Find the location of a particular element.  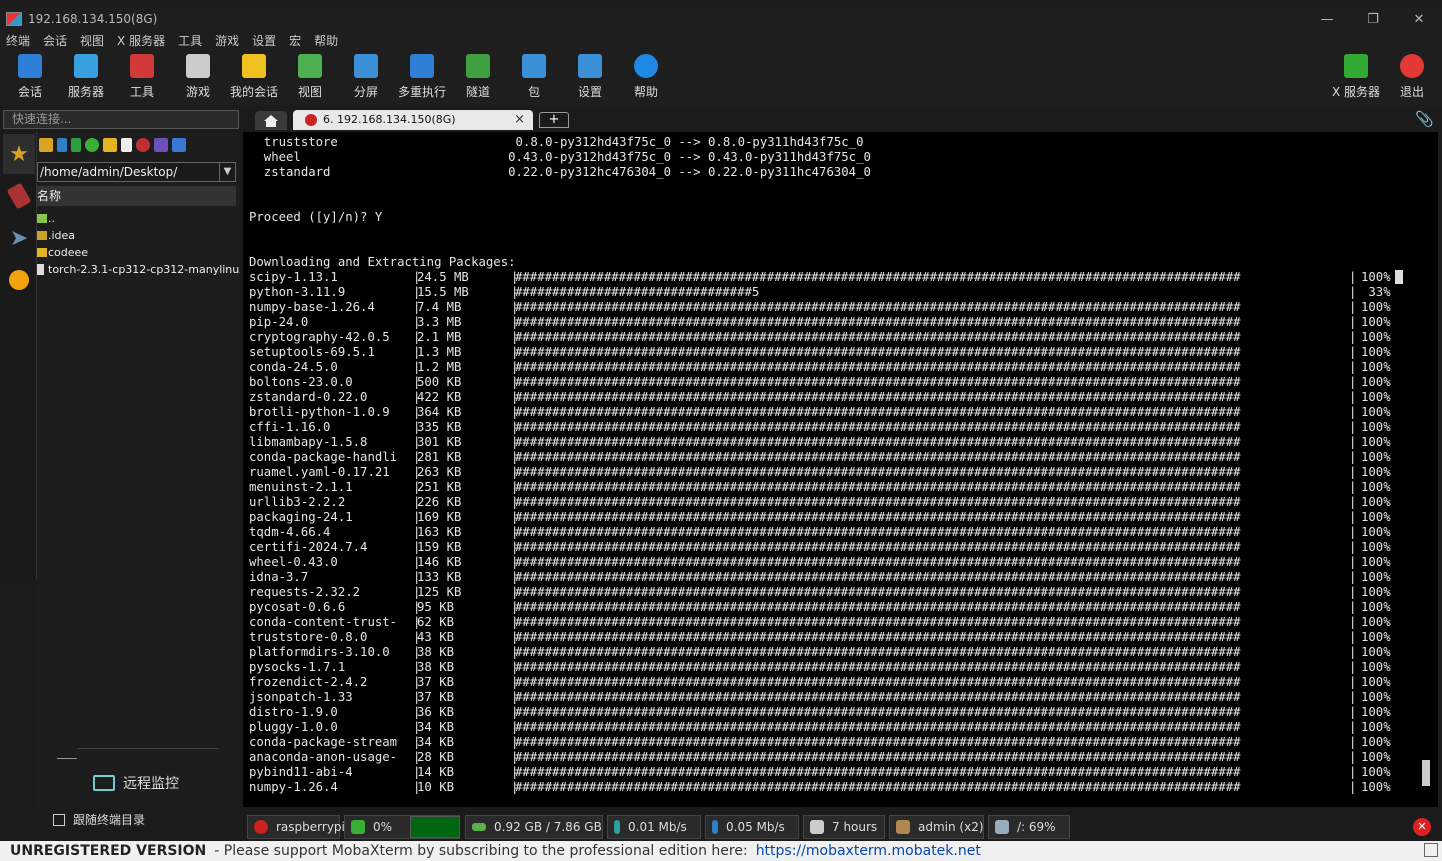

menu-tools: 工具 is located at coordinates (190, 40).